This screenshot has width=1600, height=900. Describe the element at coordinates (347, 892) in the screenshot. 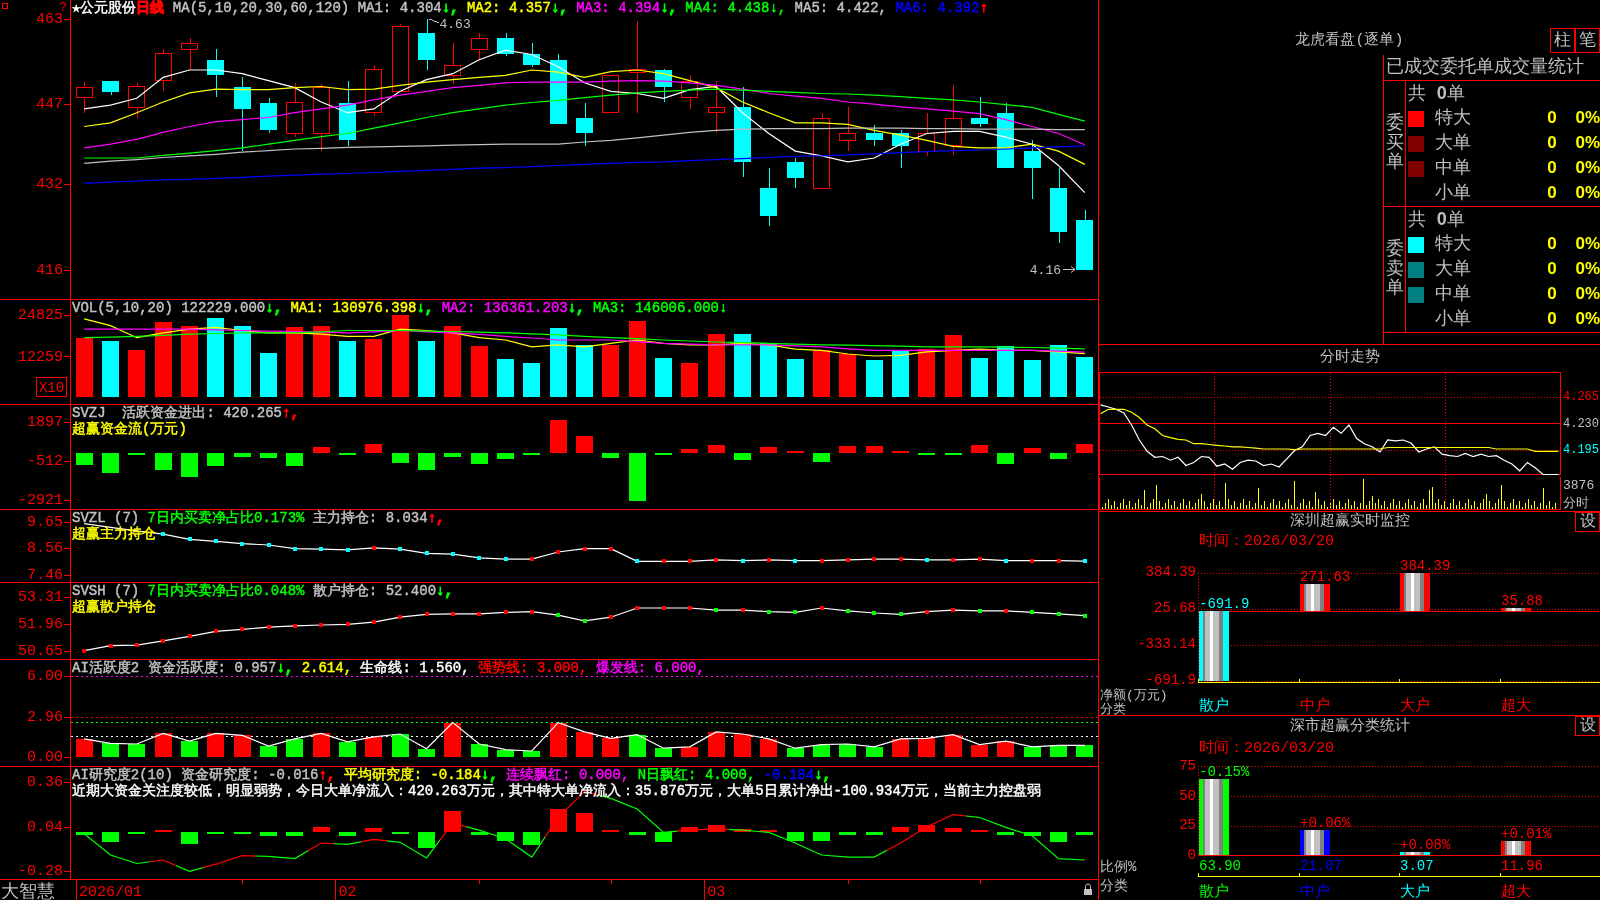

I see `date-label: 02` at that location.